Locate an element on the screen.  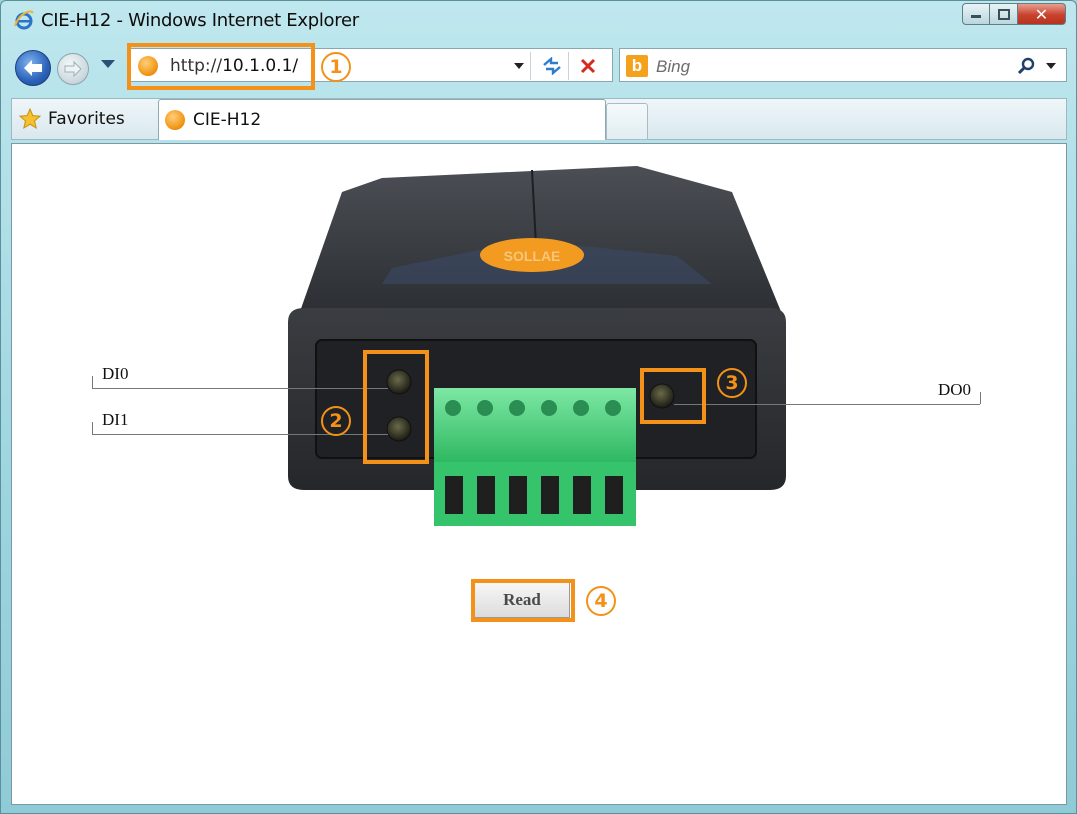
callout-2: 2 is located at coordinates (336, 421).